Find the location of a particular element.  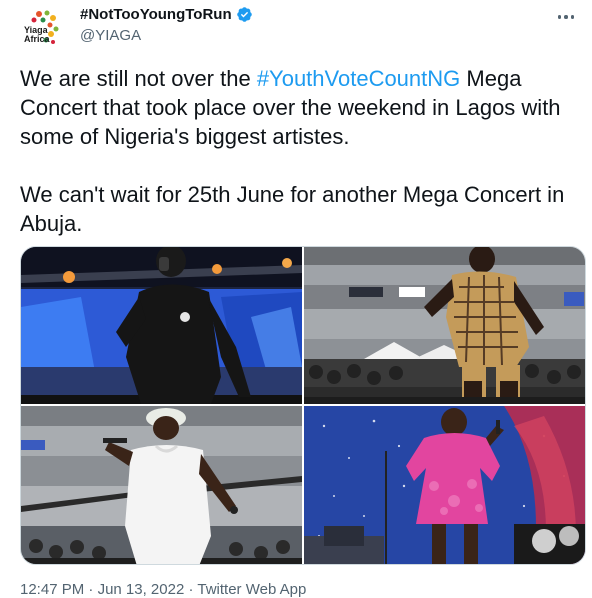

tweet-source: Twitter Web App is located at coordinates (251, 589).